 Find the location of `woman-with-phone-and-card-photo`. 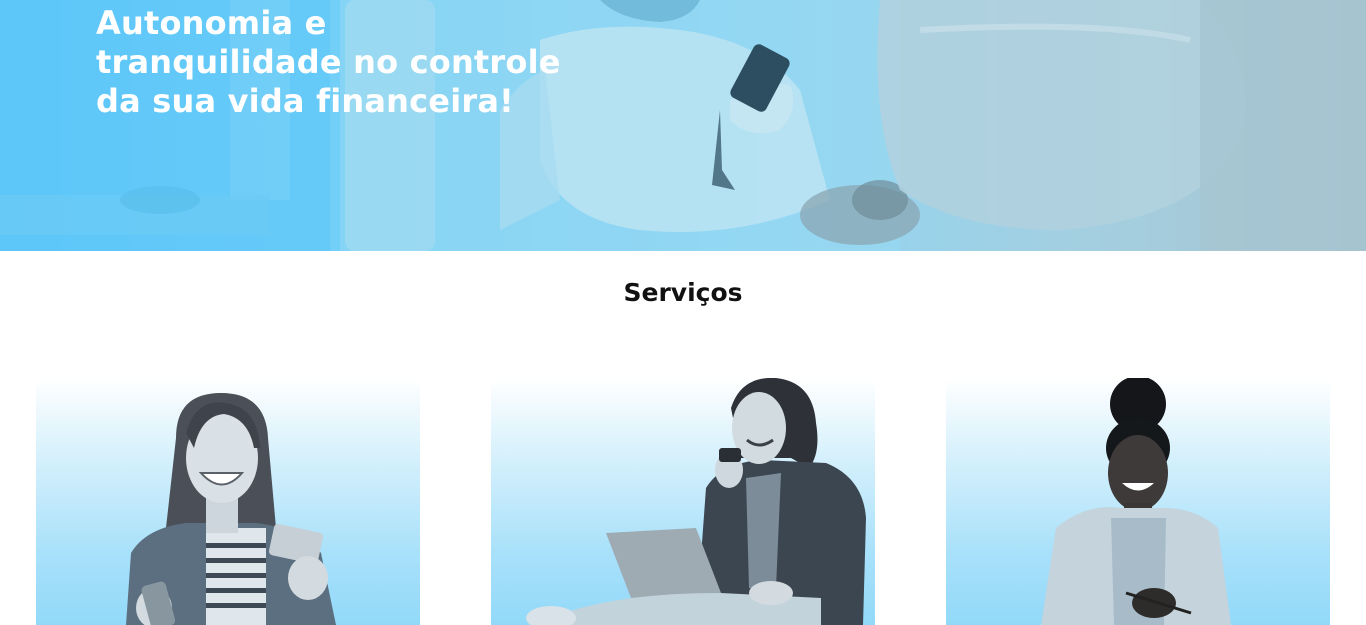

woman-with-phone-and-card-photo is located at coordinates (231, 509).